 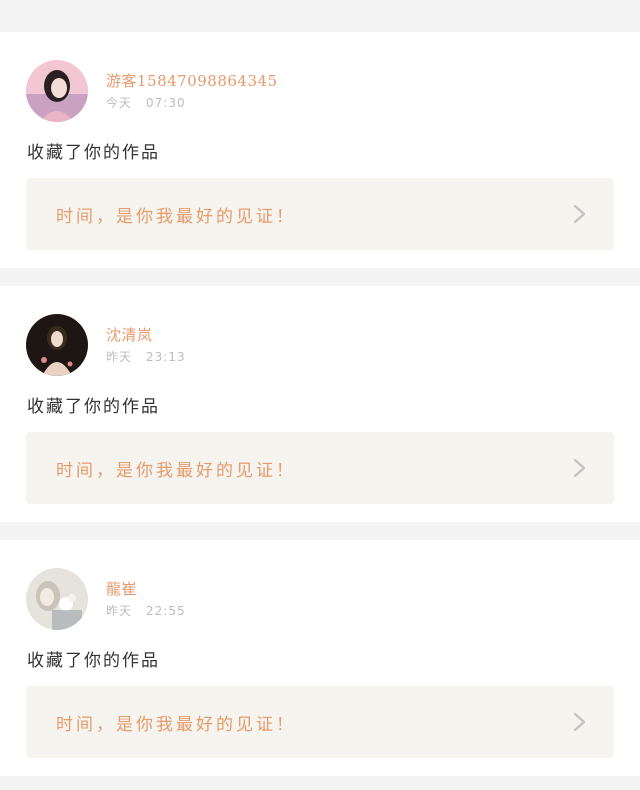 I want to click on timestamp: 今天 07:30, so click(x=146, y=102).